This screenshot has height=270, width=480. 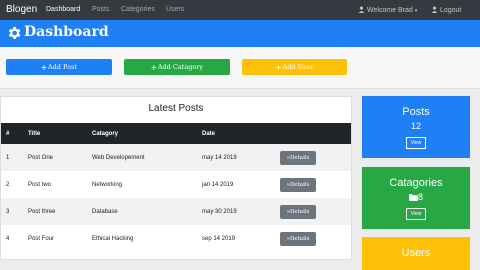 I want to click on welcome-label: Welcome Brad, so click(x=389, y=10).